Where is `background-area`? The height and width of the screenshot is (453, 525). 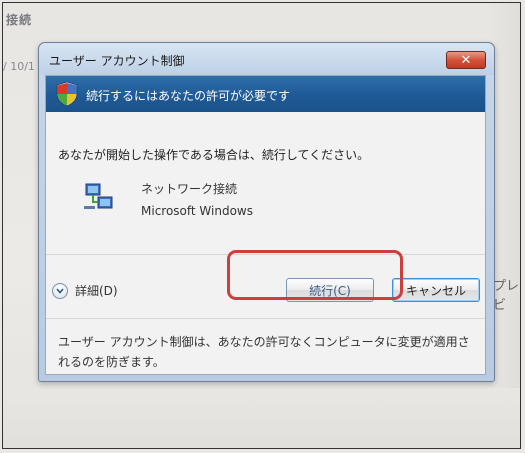 background-area is located at coordinates (261, 418).